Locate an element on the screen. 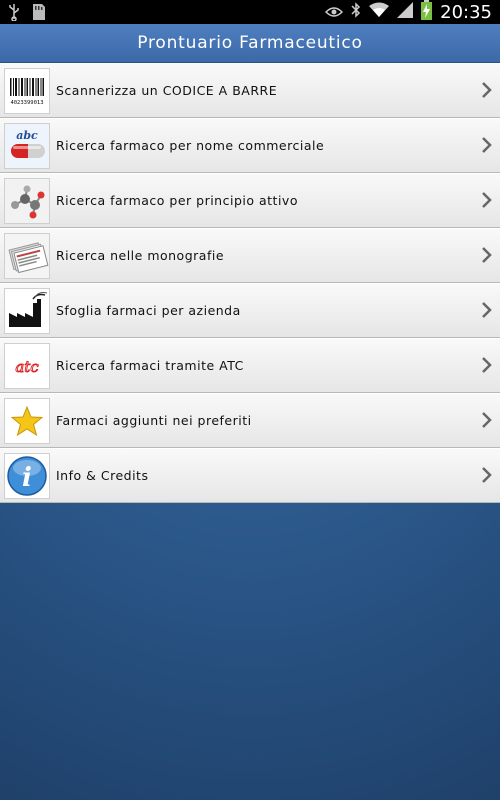  menu-item-search-monographs: Ricerca nelle monografie is located at coordinates (250, 255).